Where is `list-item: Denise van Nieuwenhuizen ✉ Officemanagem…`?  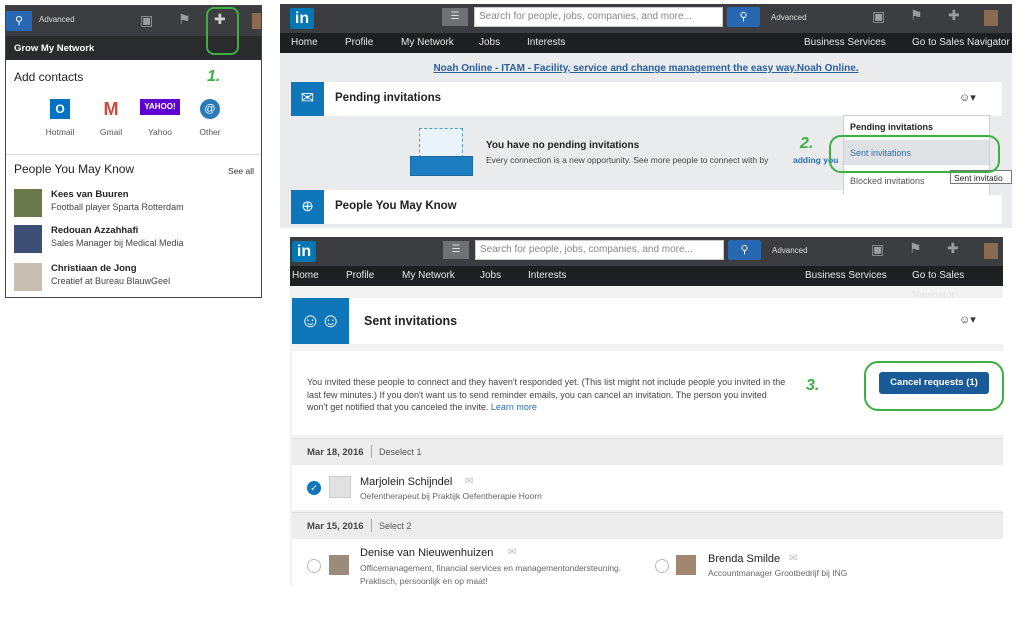
list-item: Denise van Nieuwenhuizen ✉ Officemanagem… is located at coordinates (467, 563).